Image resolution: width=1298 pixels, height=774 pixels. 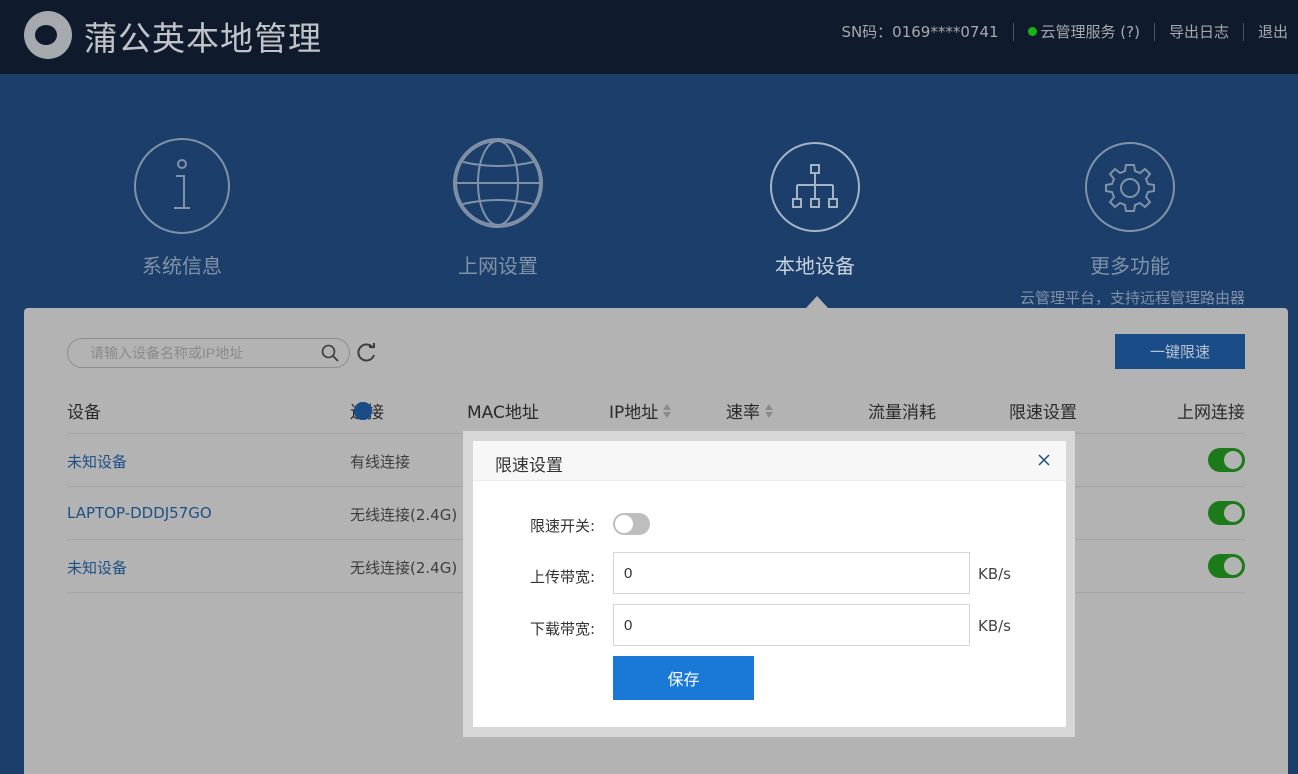 I want to click on col-limit: 限速设置, so click(x=1043, y=413).